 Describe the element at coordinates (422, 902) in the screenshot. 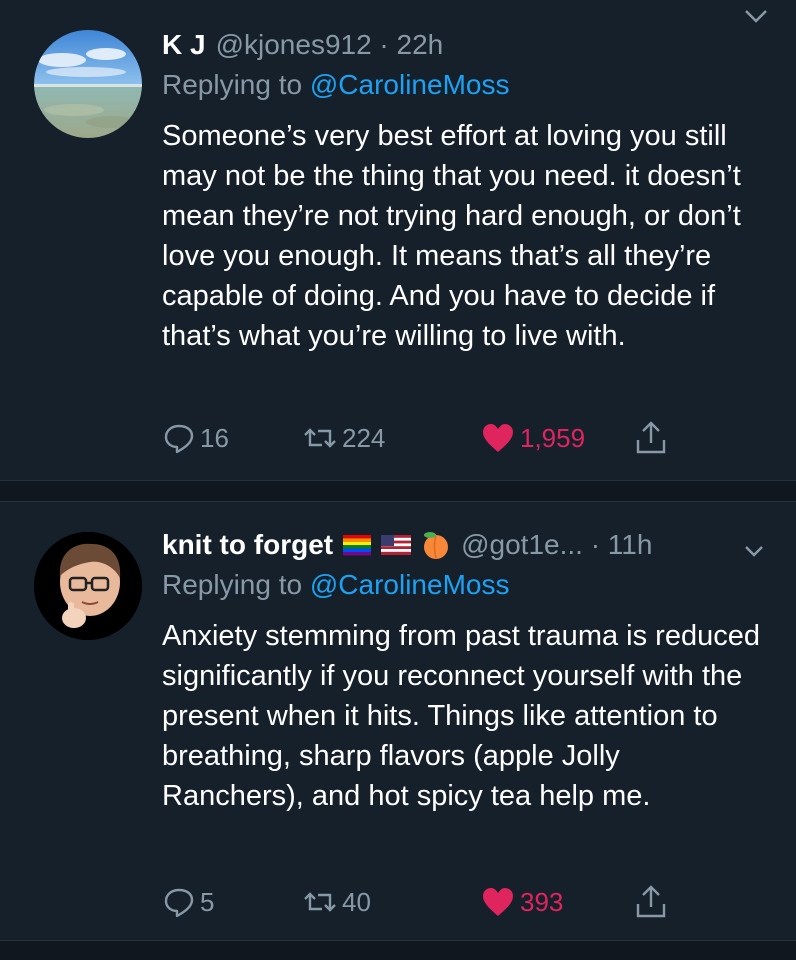

I see `tweet-actions: 5 40 393` at that location.